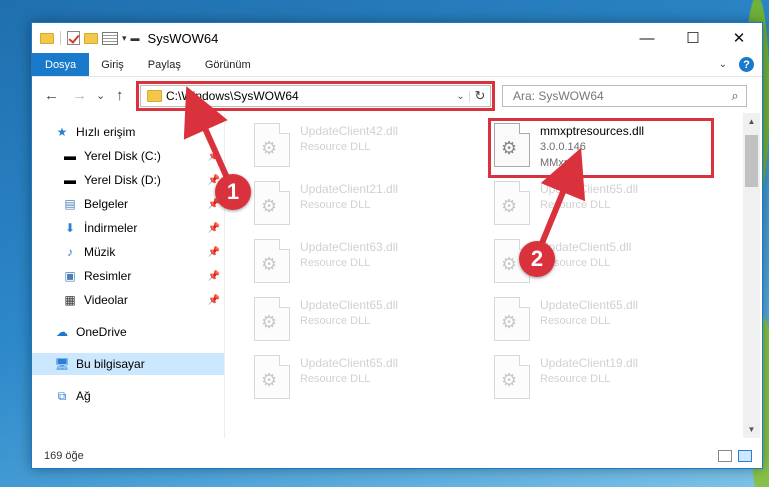 The width and height of the screenshot is (769, 487). I want to click on recent-locations-icon: ⌄, so click(100, 95).